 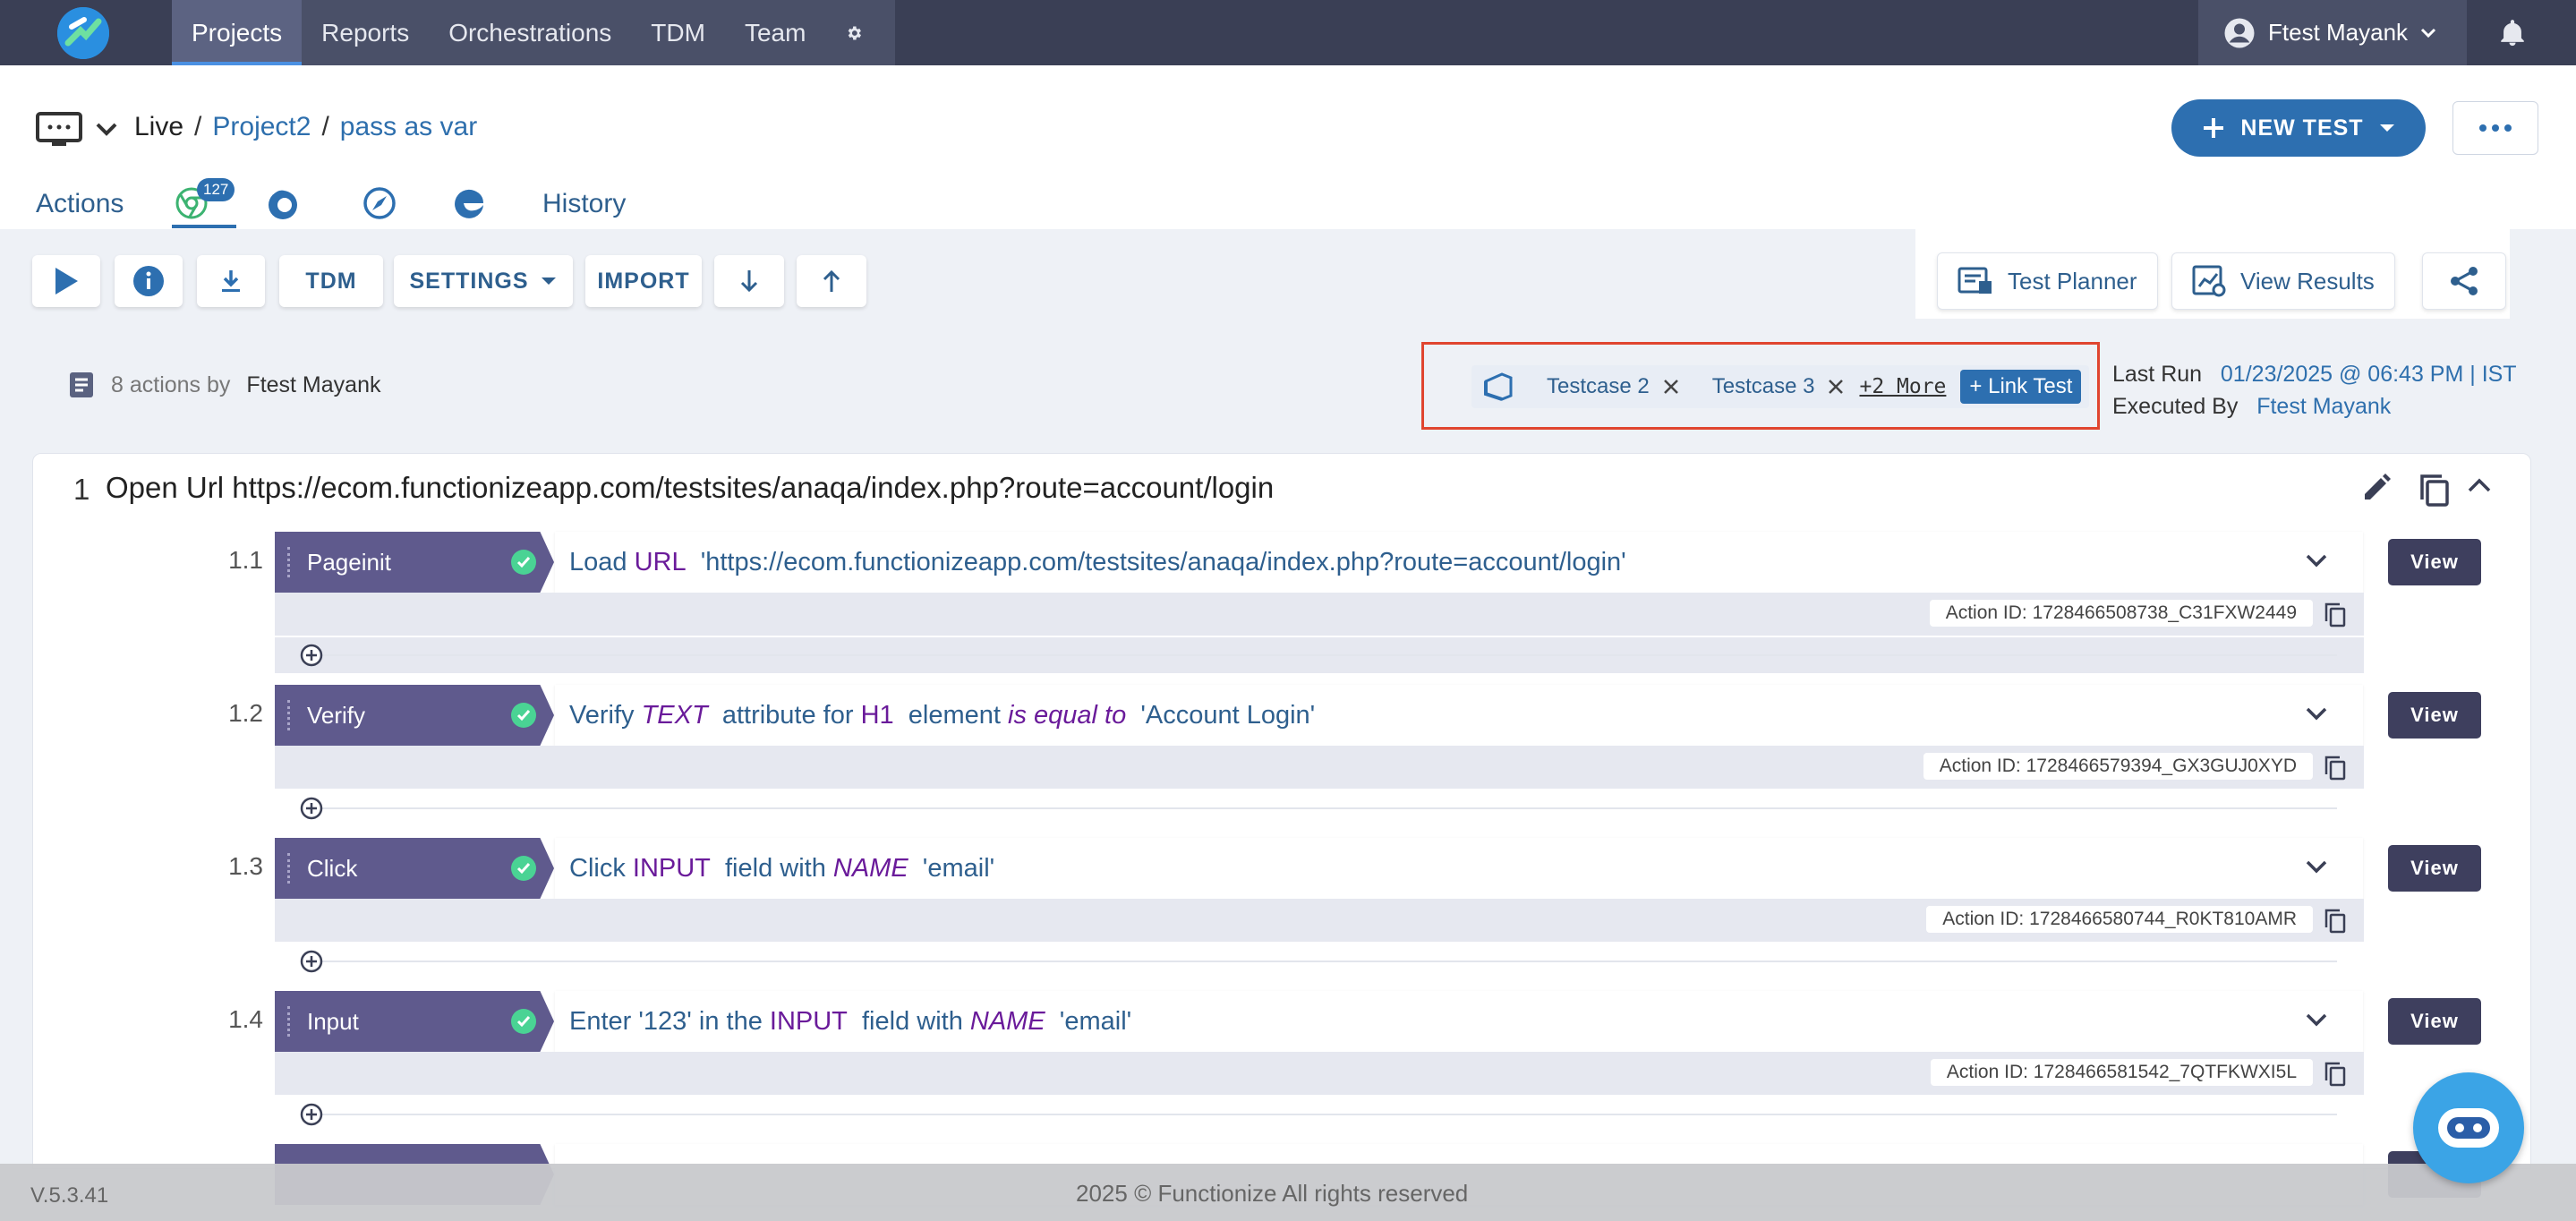 I want to click on view-results-button: View Results, so click(x=2283, y=281).